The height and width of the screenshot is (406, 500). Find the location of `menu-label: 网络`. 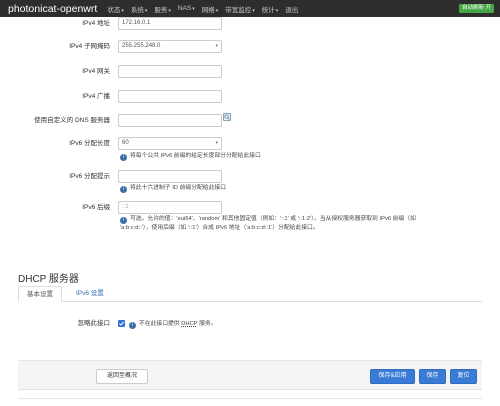

menu-label: 网络 is located at coordinates (208, 10).